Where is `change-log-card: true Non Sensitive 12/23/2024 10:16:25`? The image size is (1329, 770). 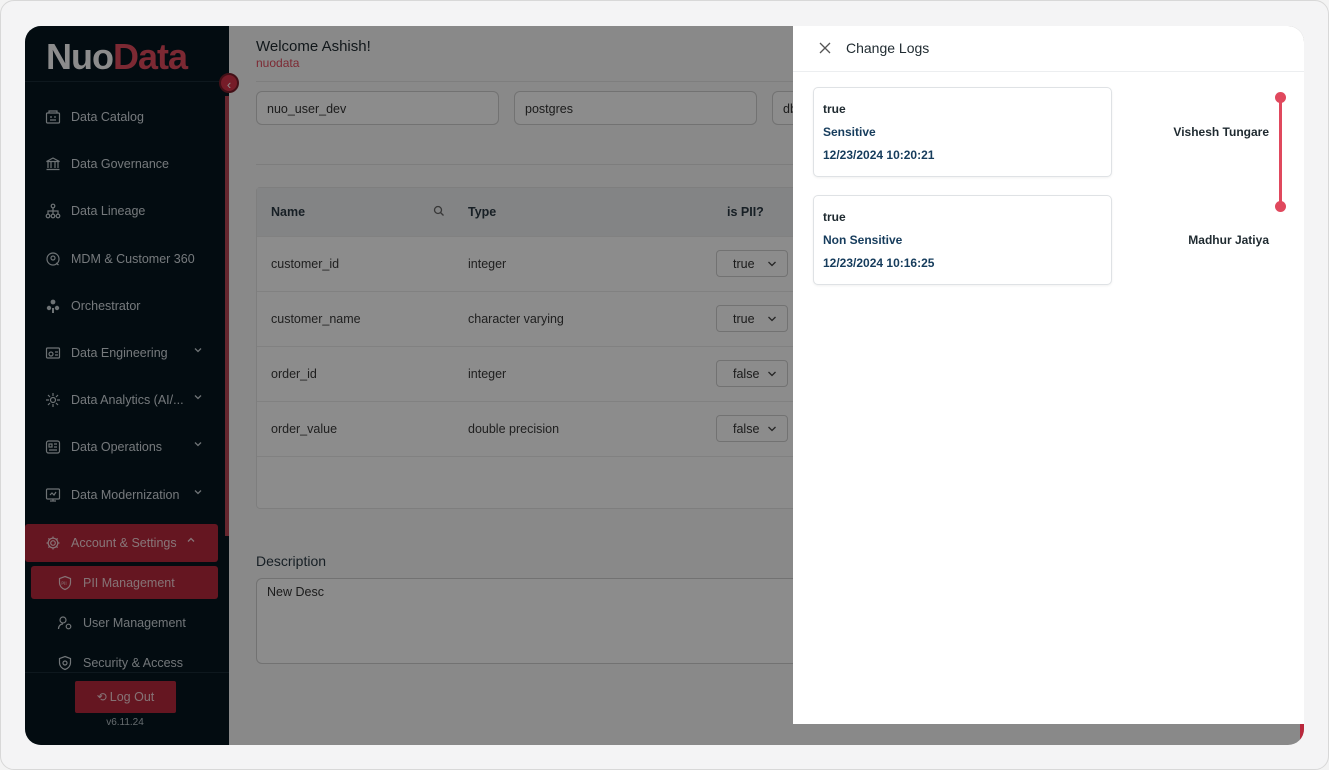
change-log-card: true Non Sensitive 12/23/2024 10:16:25 is located at coordinates (962, 240).